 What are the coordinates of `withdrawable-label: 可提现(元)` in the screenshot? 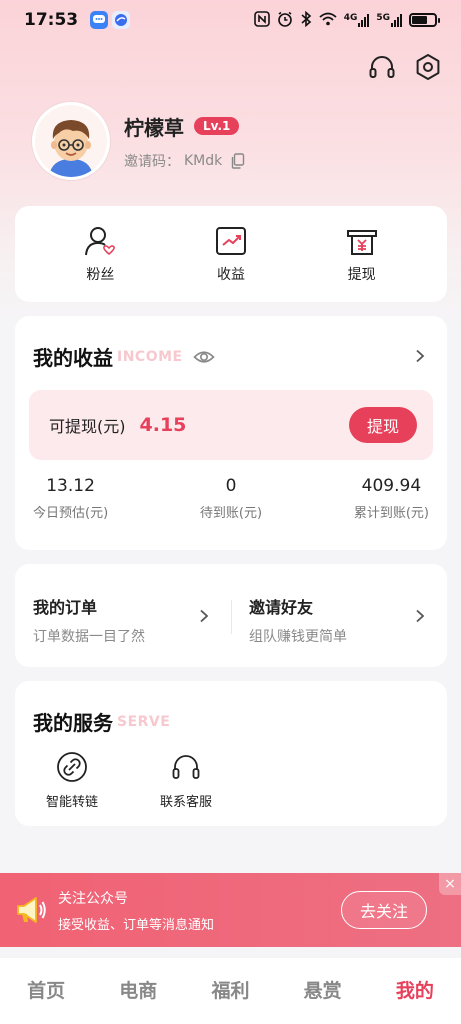 It's located at (87, 426).